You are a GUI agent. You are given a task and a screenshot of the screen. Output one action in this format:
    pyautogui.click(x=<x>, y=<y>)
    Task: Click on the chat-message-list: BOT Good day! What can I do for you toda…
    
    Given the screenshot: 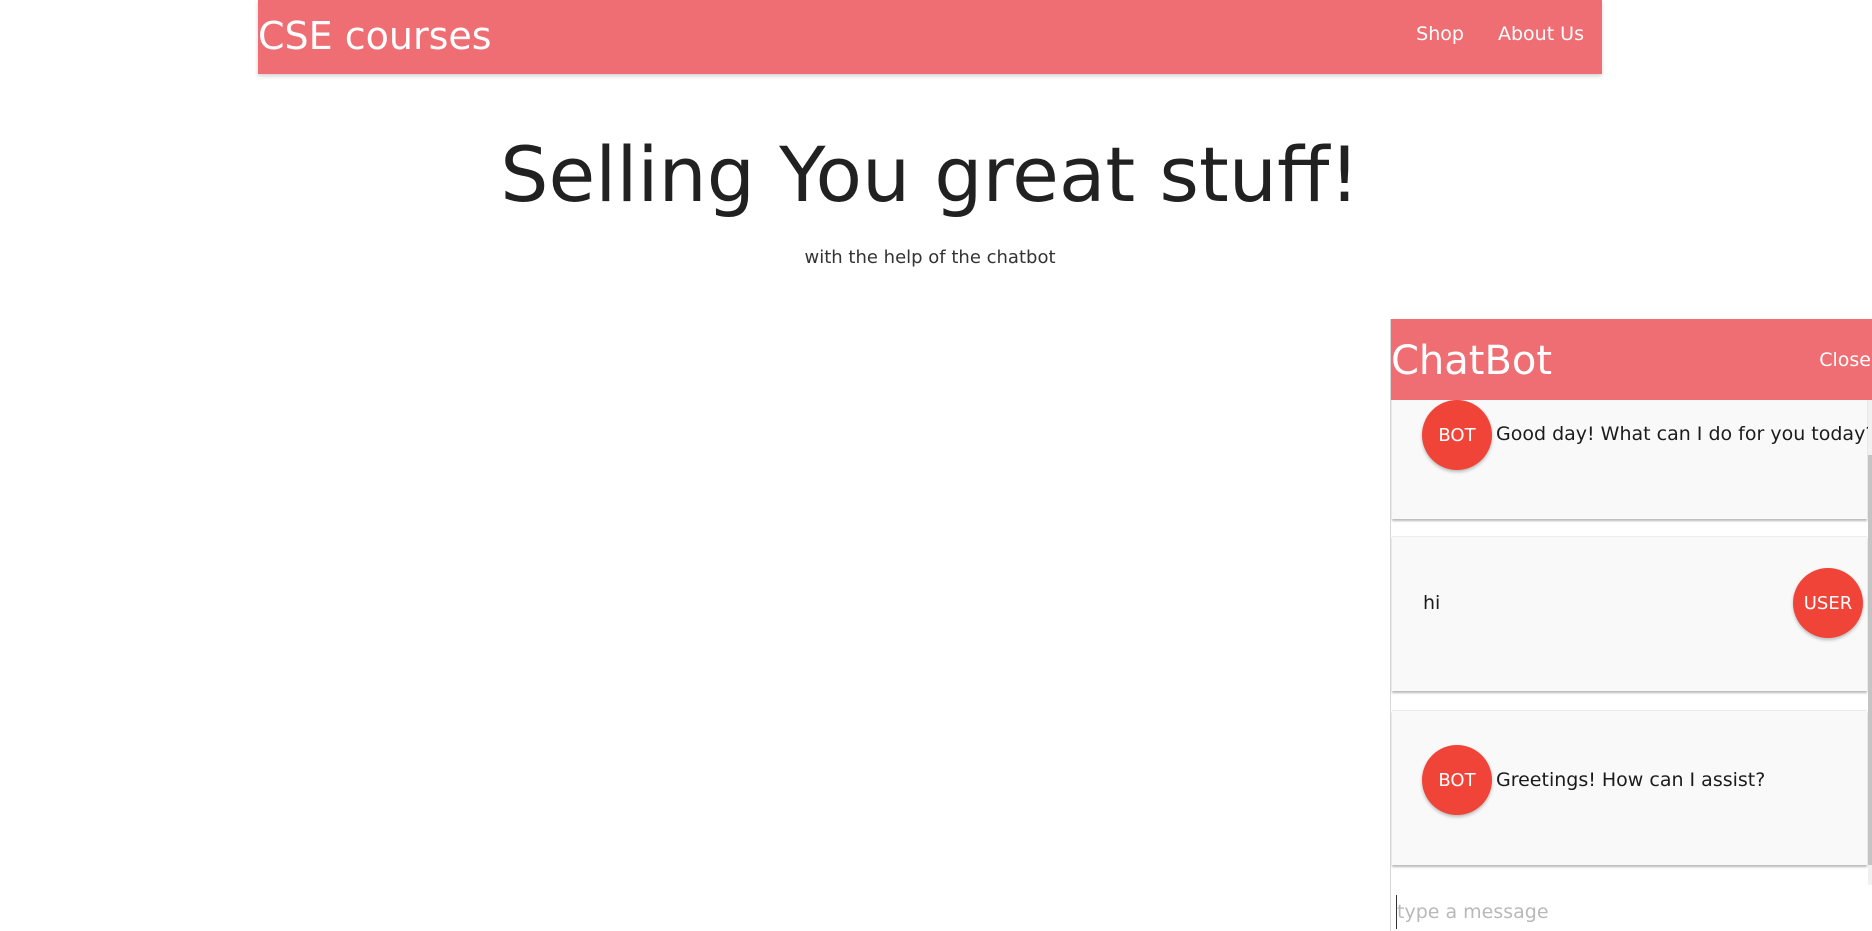 What is the action you would take?
    pyautogui.click(x=1631, y=642)
    